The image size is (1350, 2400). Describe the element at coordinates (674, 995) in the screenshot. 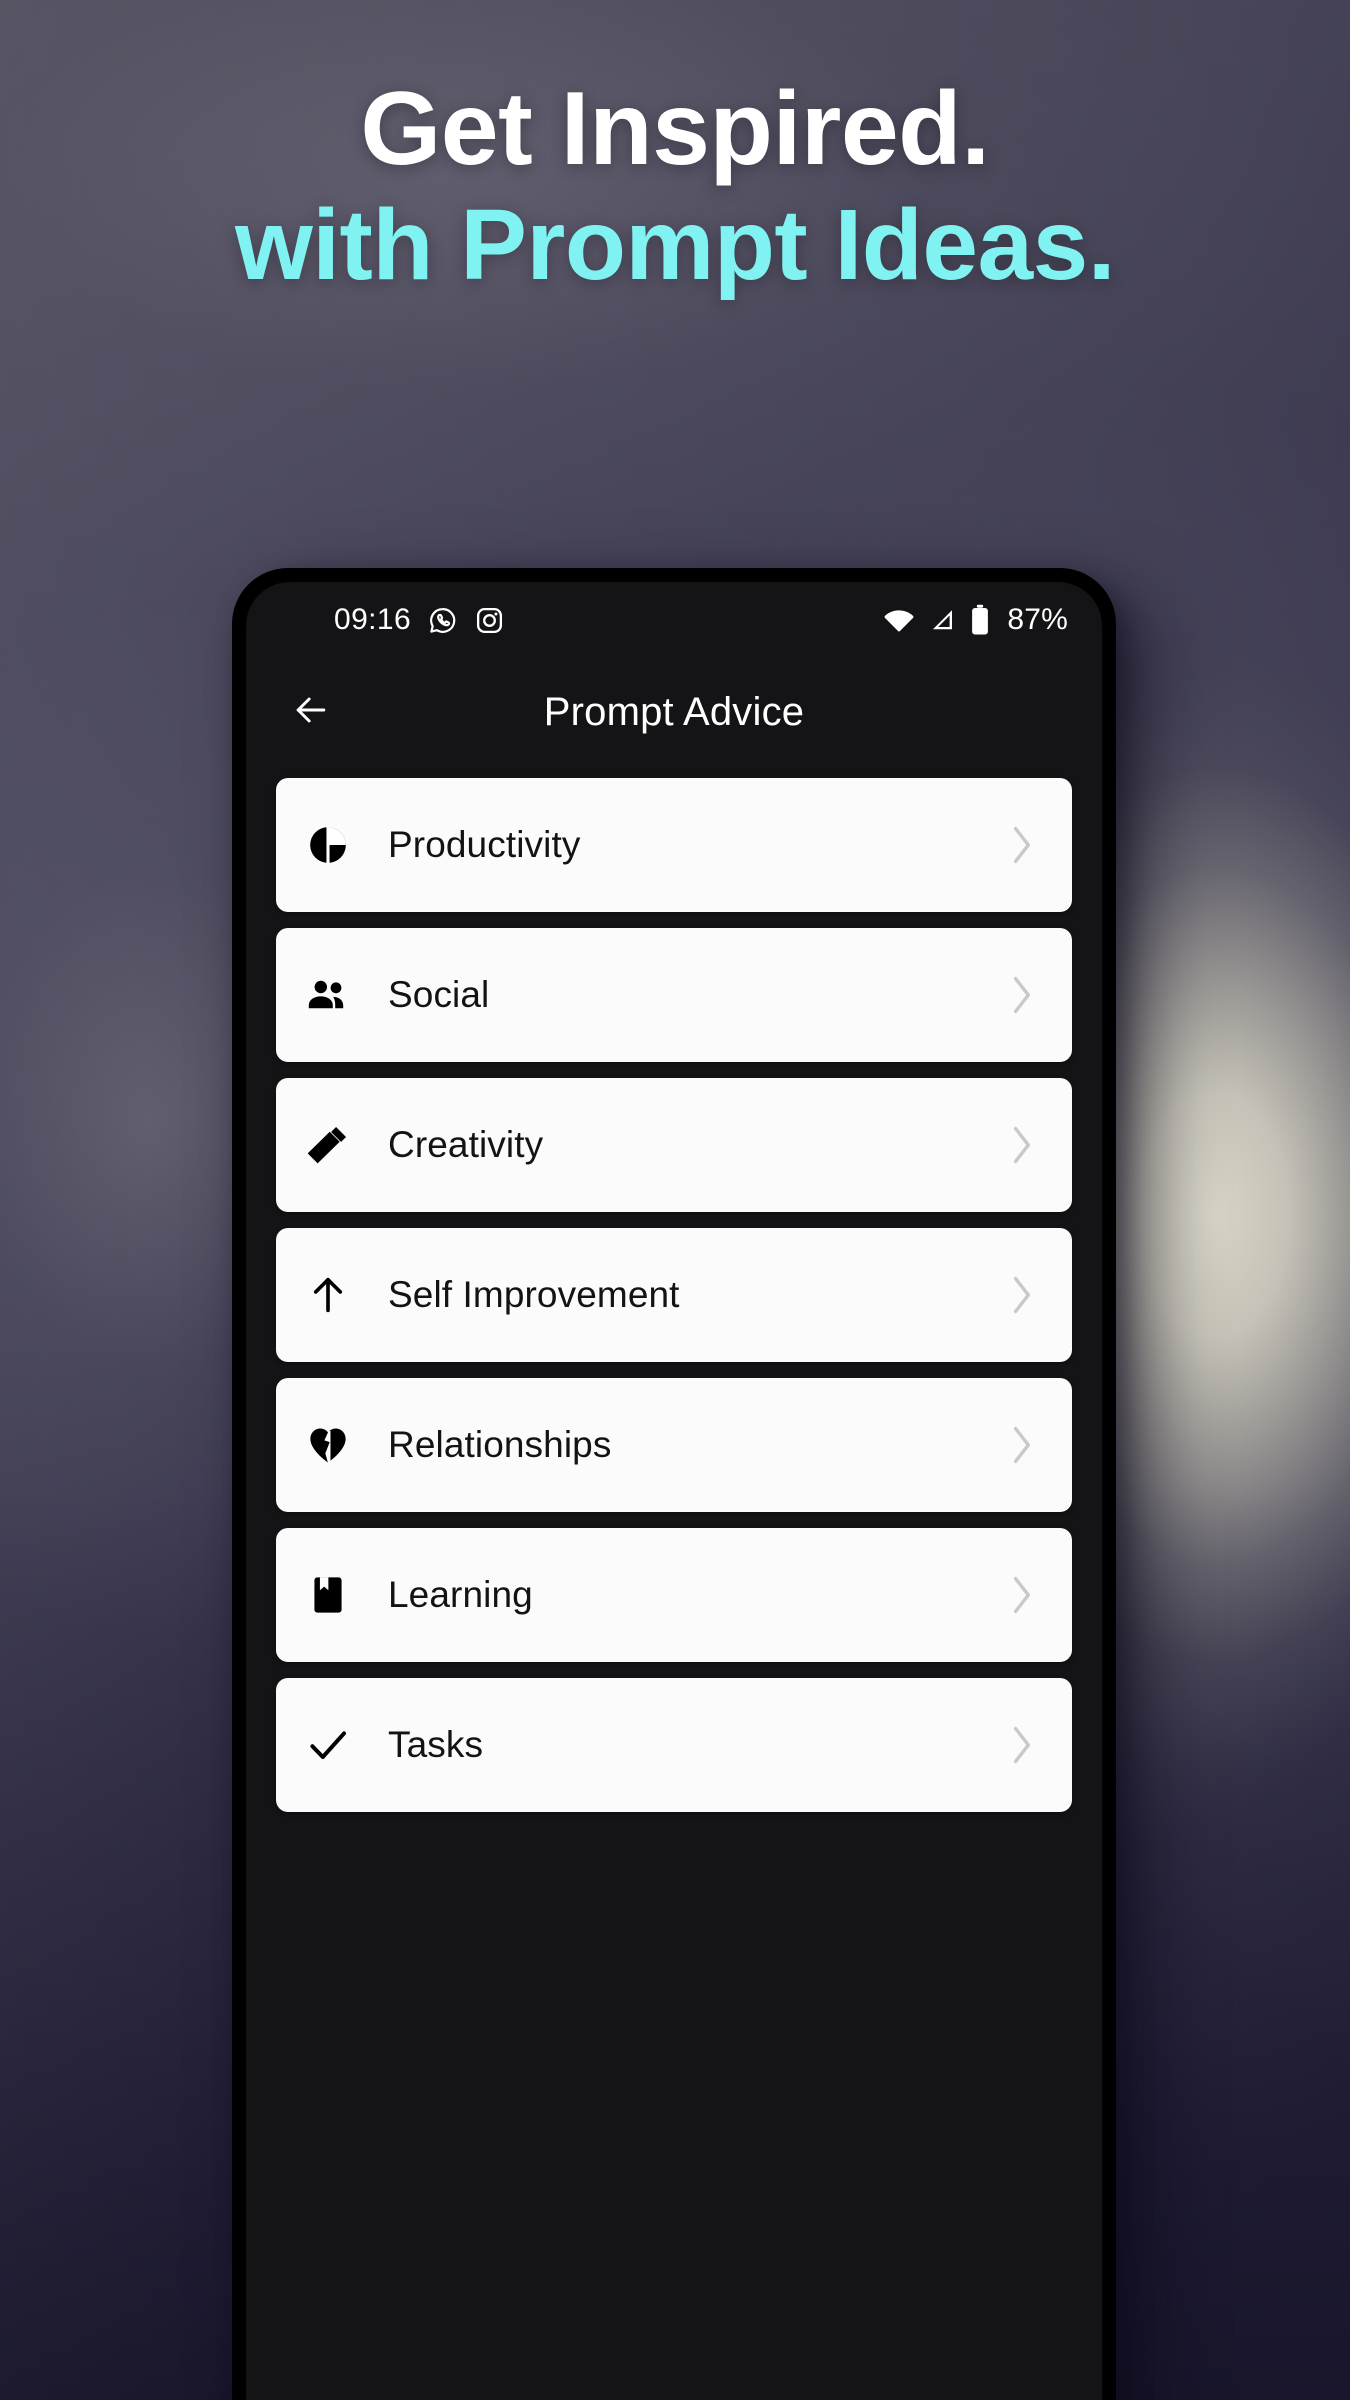

I see `category-item-social: Social` at that location.